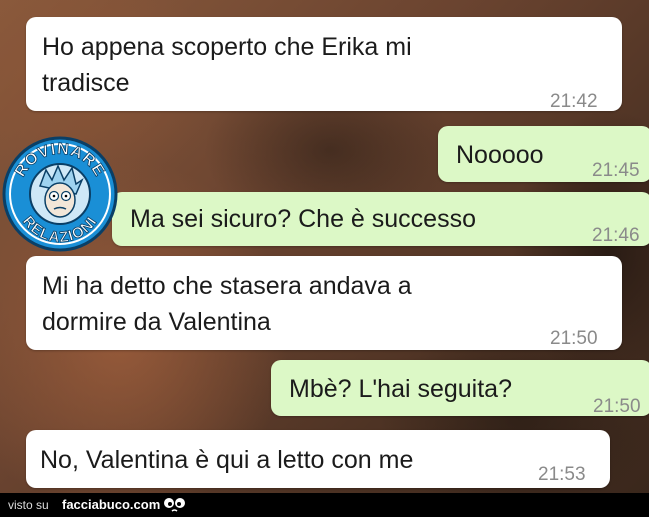  What do you see at coordinates (400, 389) in the screenshot?
I see `message-text: Mbè? L'hai seguita?` at bounding box center [400, 389].